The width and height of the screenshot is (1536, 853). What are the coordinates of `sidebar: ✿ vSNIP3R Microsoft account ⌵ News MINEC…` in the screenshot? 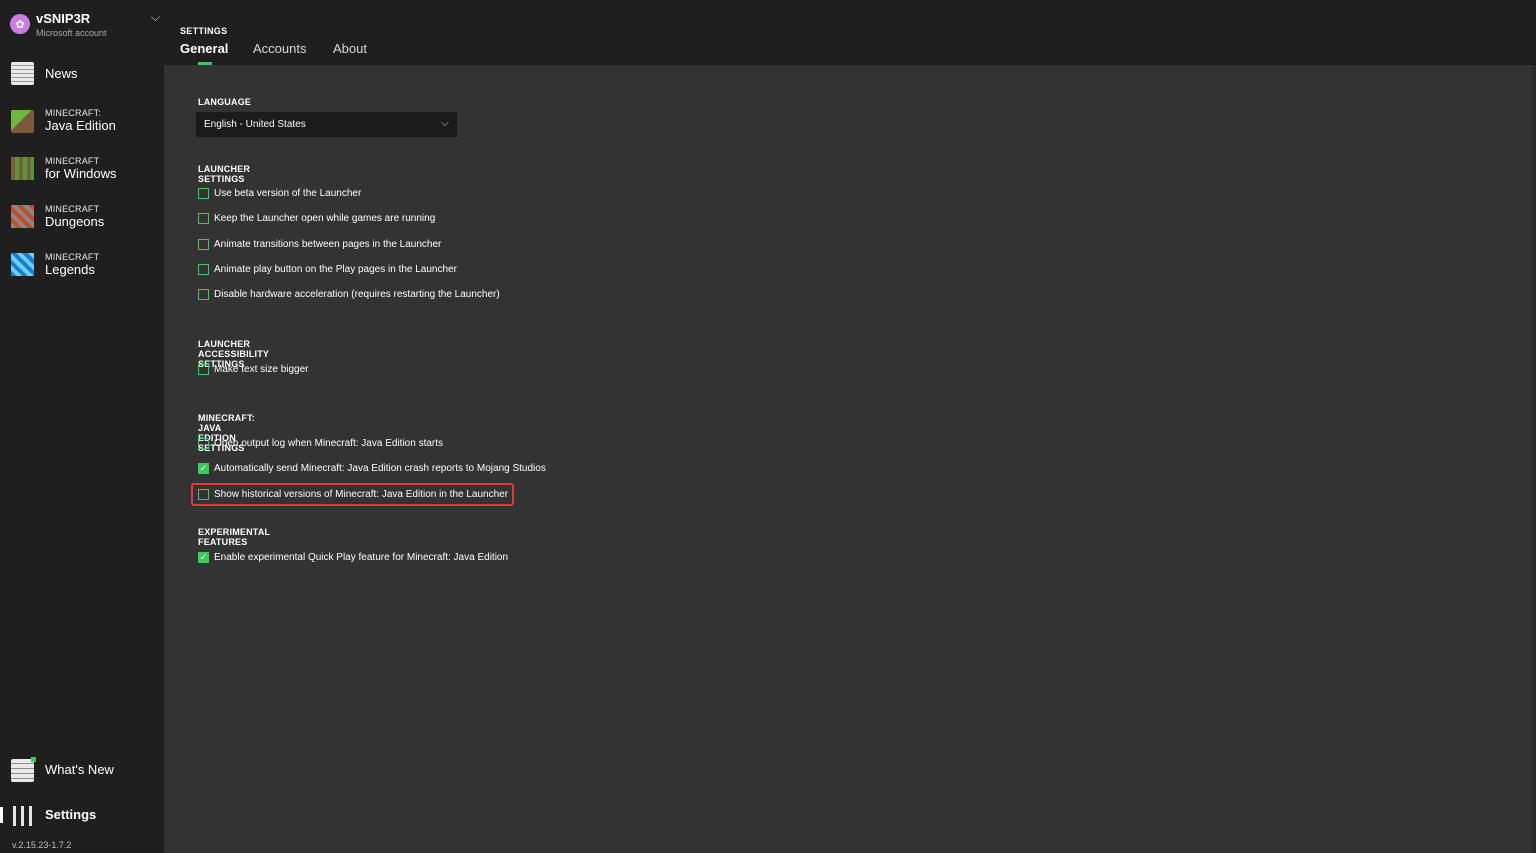 It's located at (82, 426).